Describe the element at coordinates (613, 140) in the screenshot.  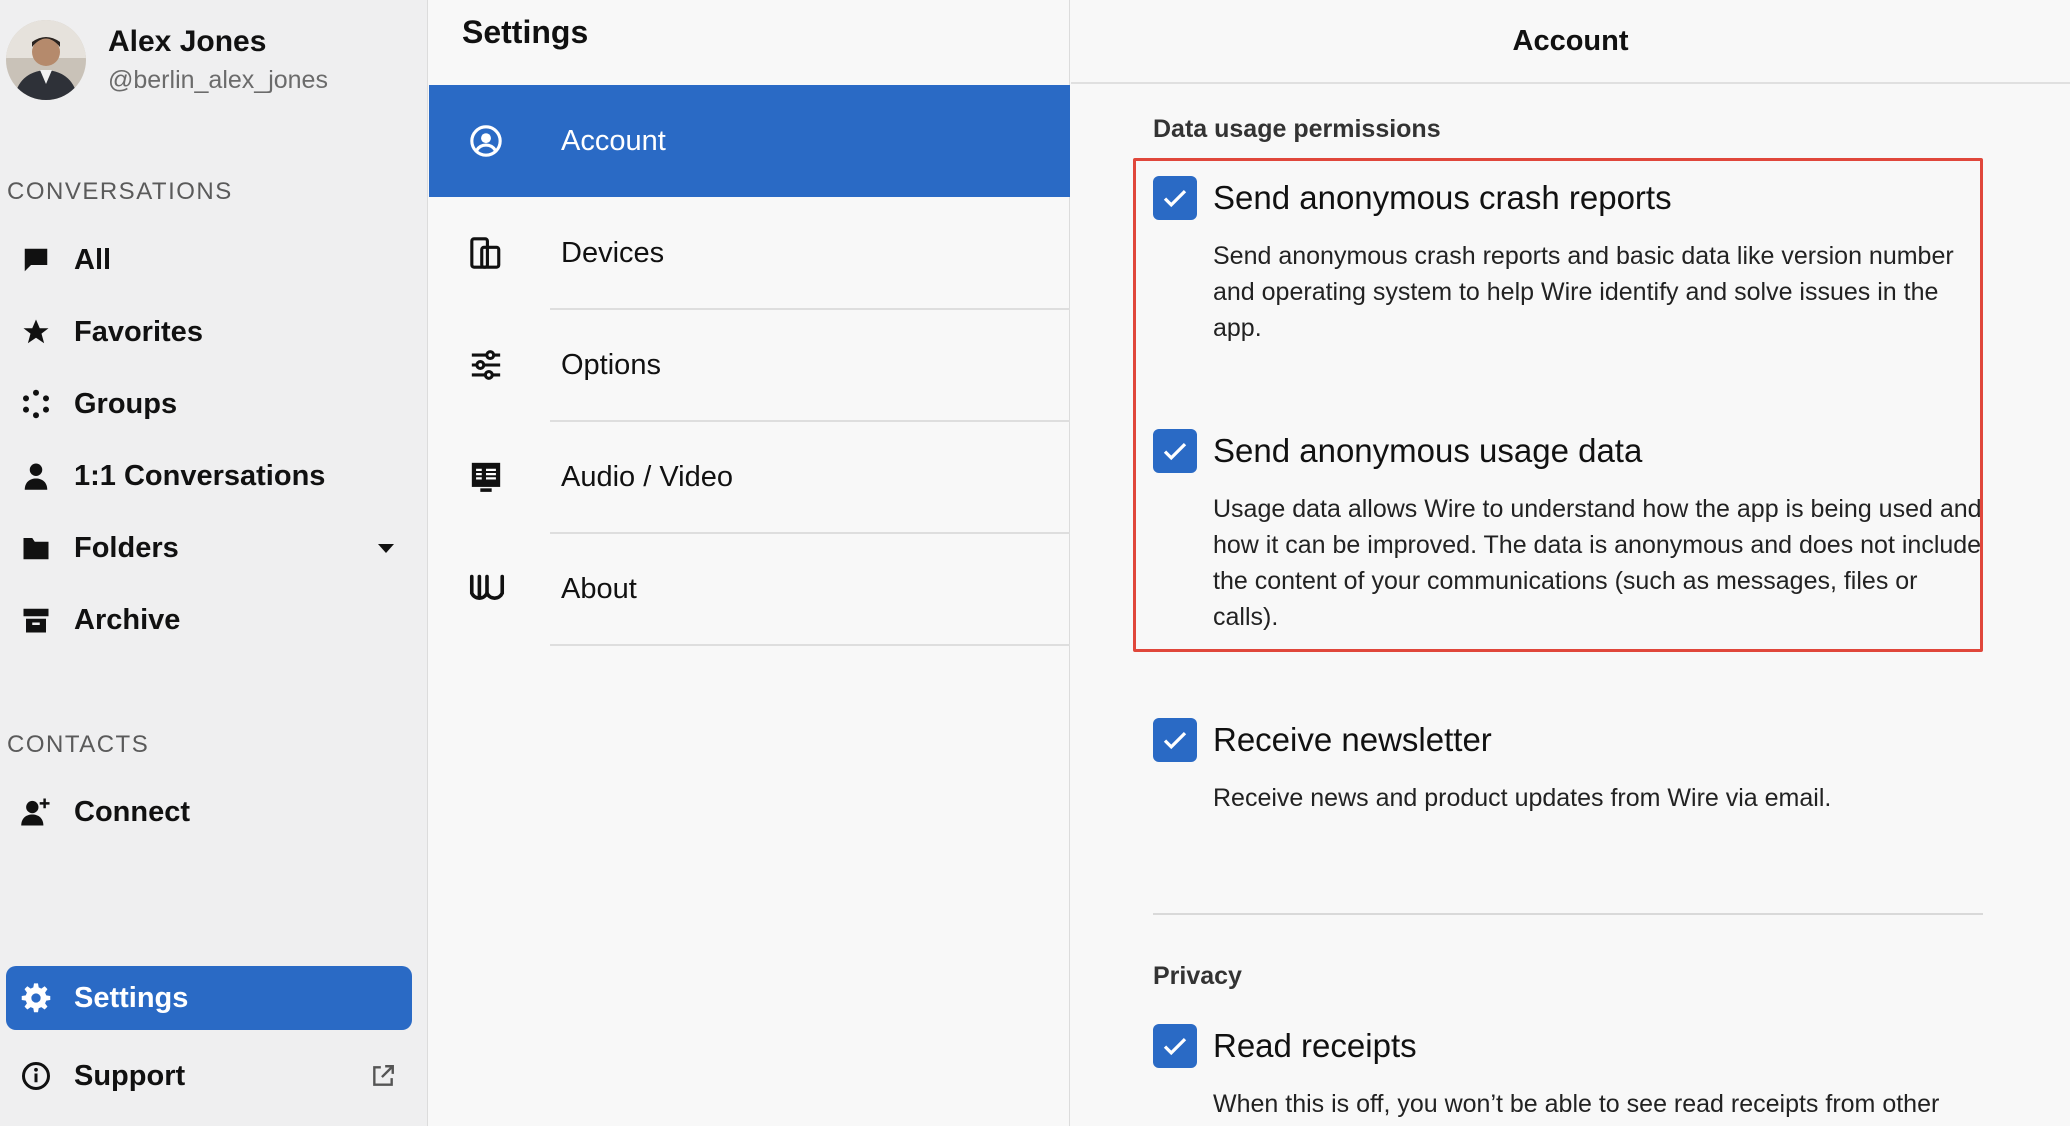
I see `settings-menu-label: Account` at that location.